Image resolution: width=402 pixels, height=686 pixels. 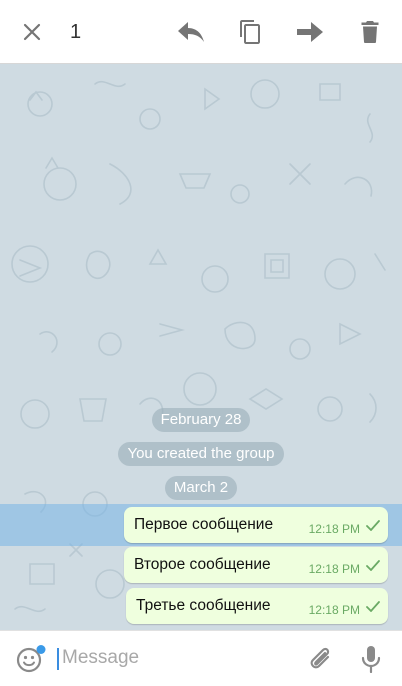 I want to click on message-bubble: Второе сообщение 12:18 PM, so click(x=256, y=565).